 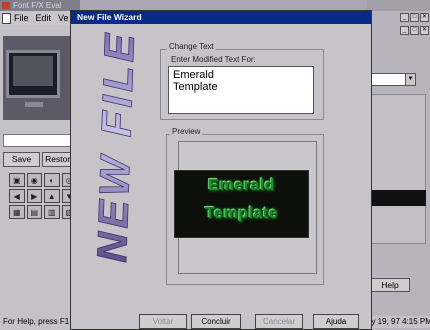 I want to click on change-text-group-right, so click(x=323, y=84).